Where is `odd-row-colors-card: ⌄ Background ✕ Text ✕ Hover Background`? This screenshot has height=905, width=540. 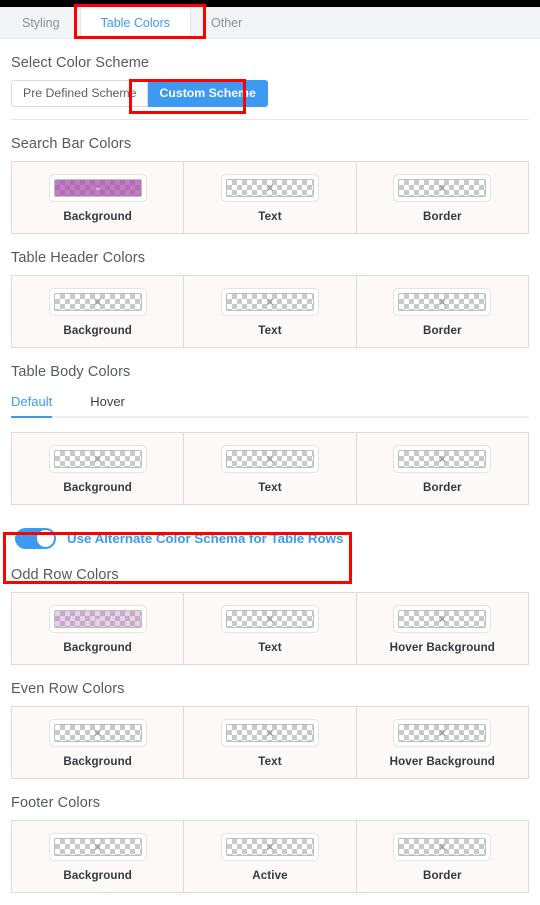
odd-row-colors-card: ⌄ Background ✕ Text ✕ Hover Background is located at coordinates (270, 628).